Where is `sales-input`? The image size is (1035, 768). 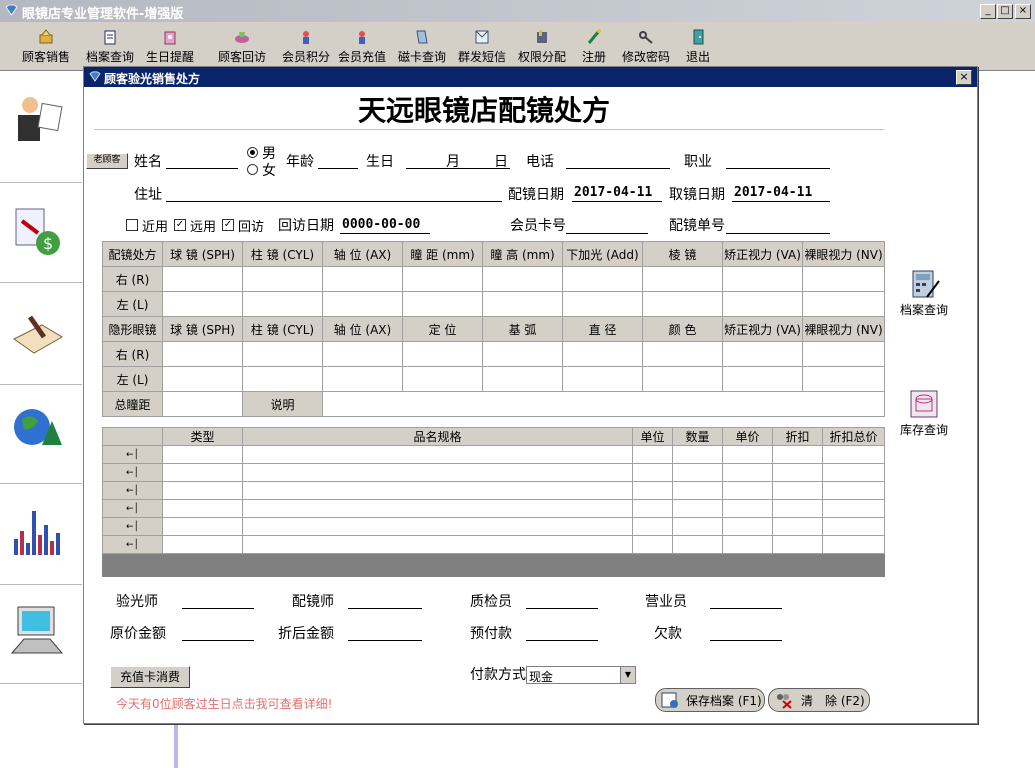
sales-input is located at coordinates (746, 608).